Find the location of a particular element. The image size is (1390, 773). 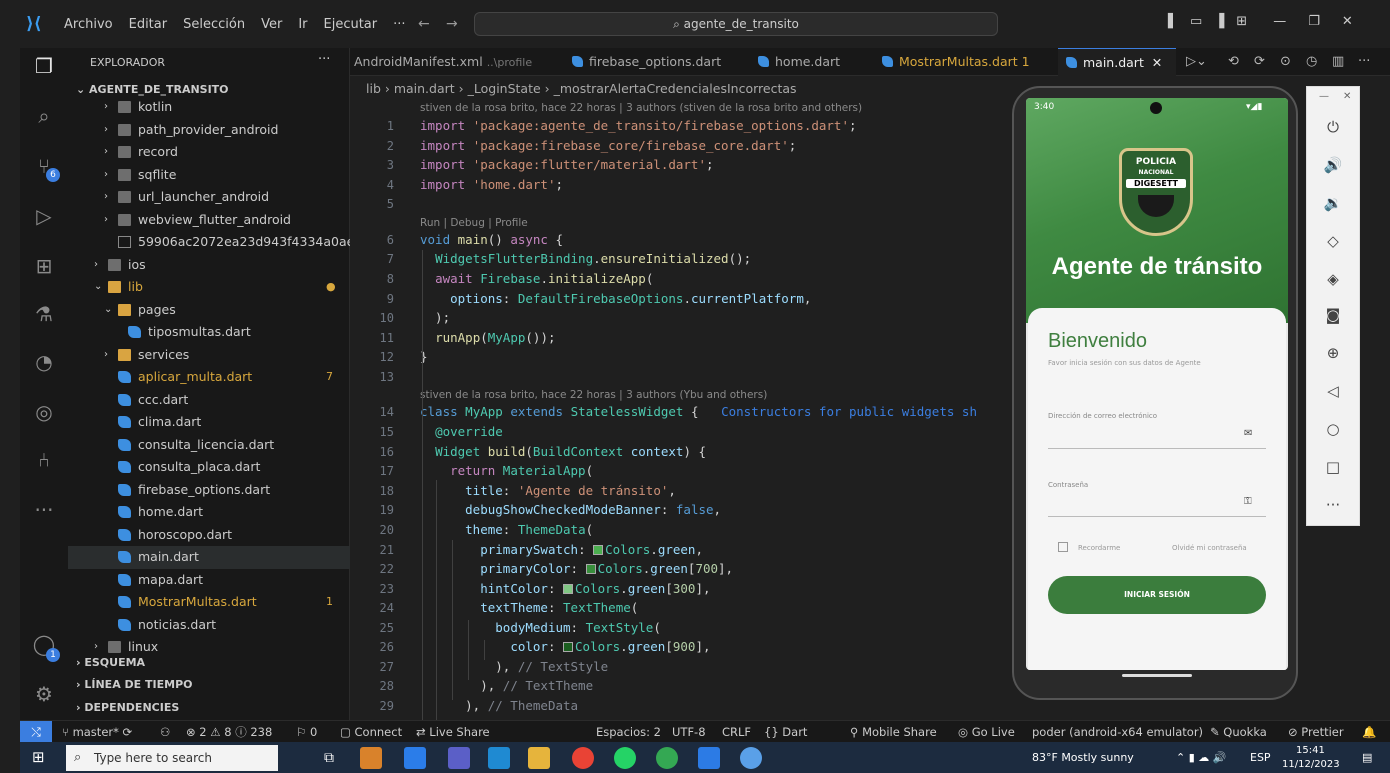

extensions-icon: ⊞ is located at coordinates (44, 266).